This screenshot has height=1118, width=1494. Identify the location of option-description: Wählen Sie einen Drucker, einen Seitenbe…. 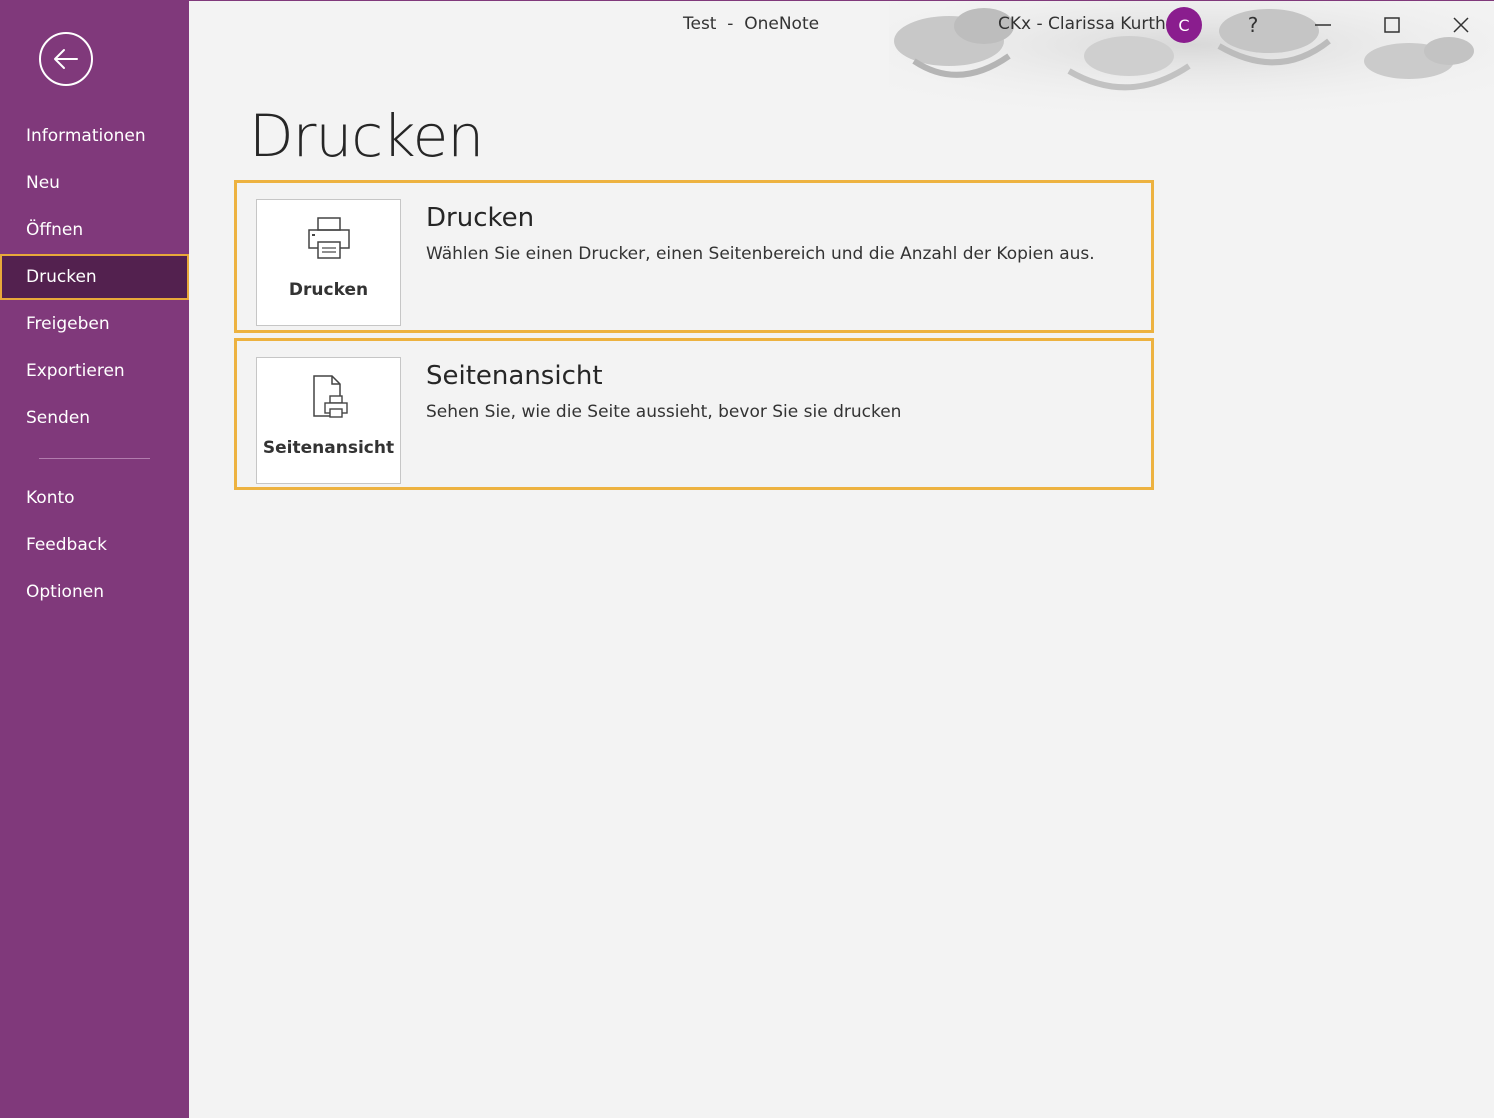
(760, 254).